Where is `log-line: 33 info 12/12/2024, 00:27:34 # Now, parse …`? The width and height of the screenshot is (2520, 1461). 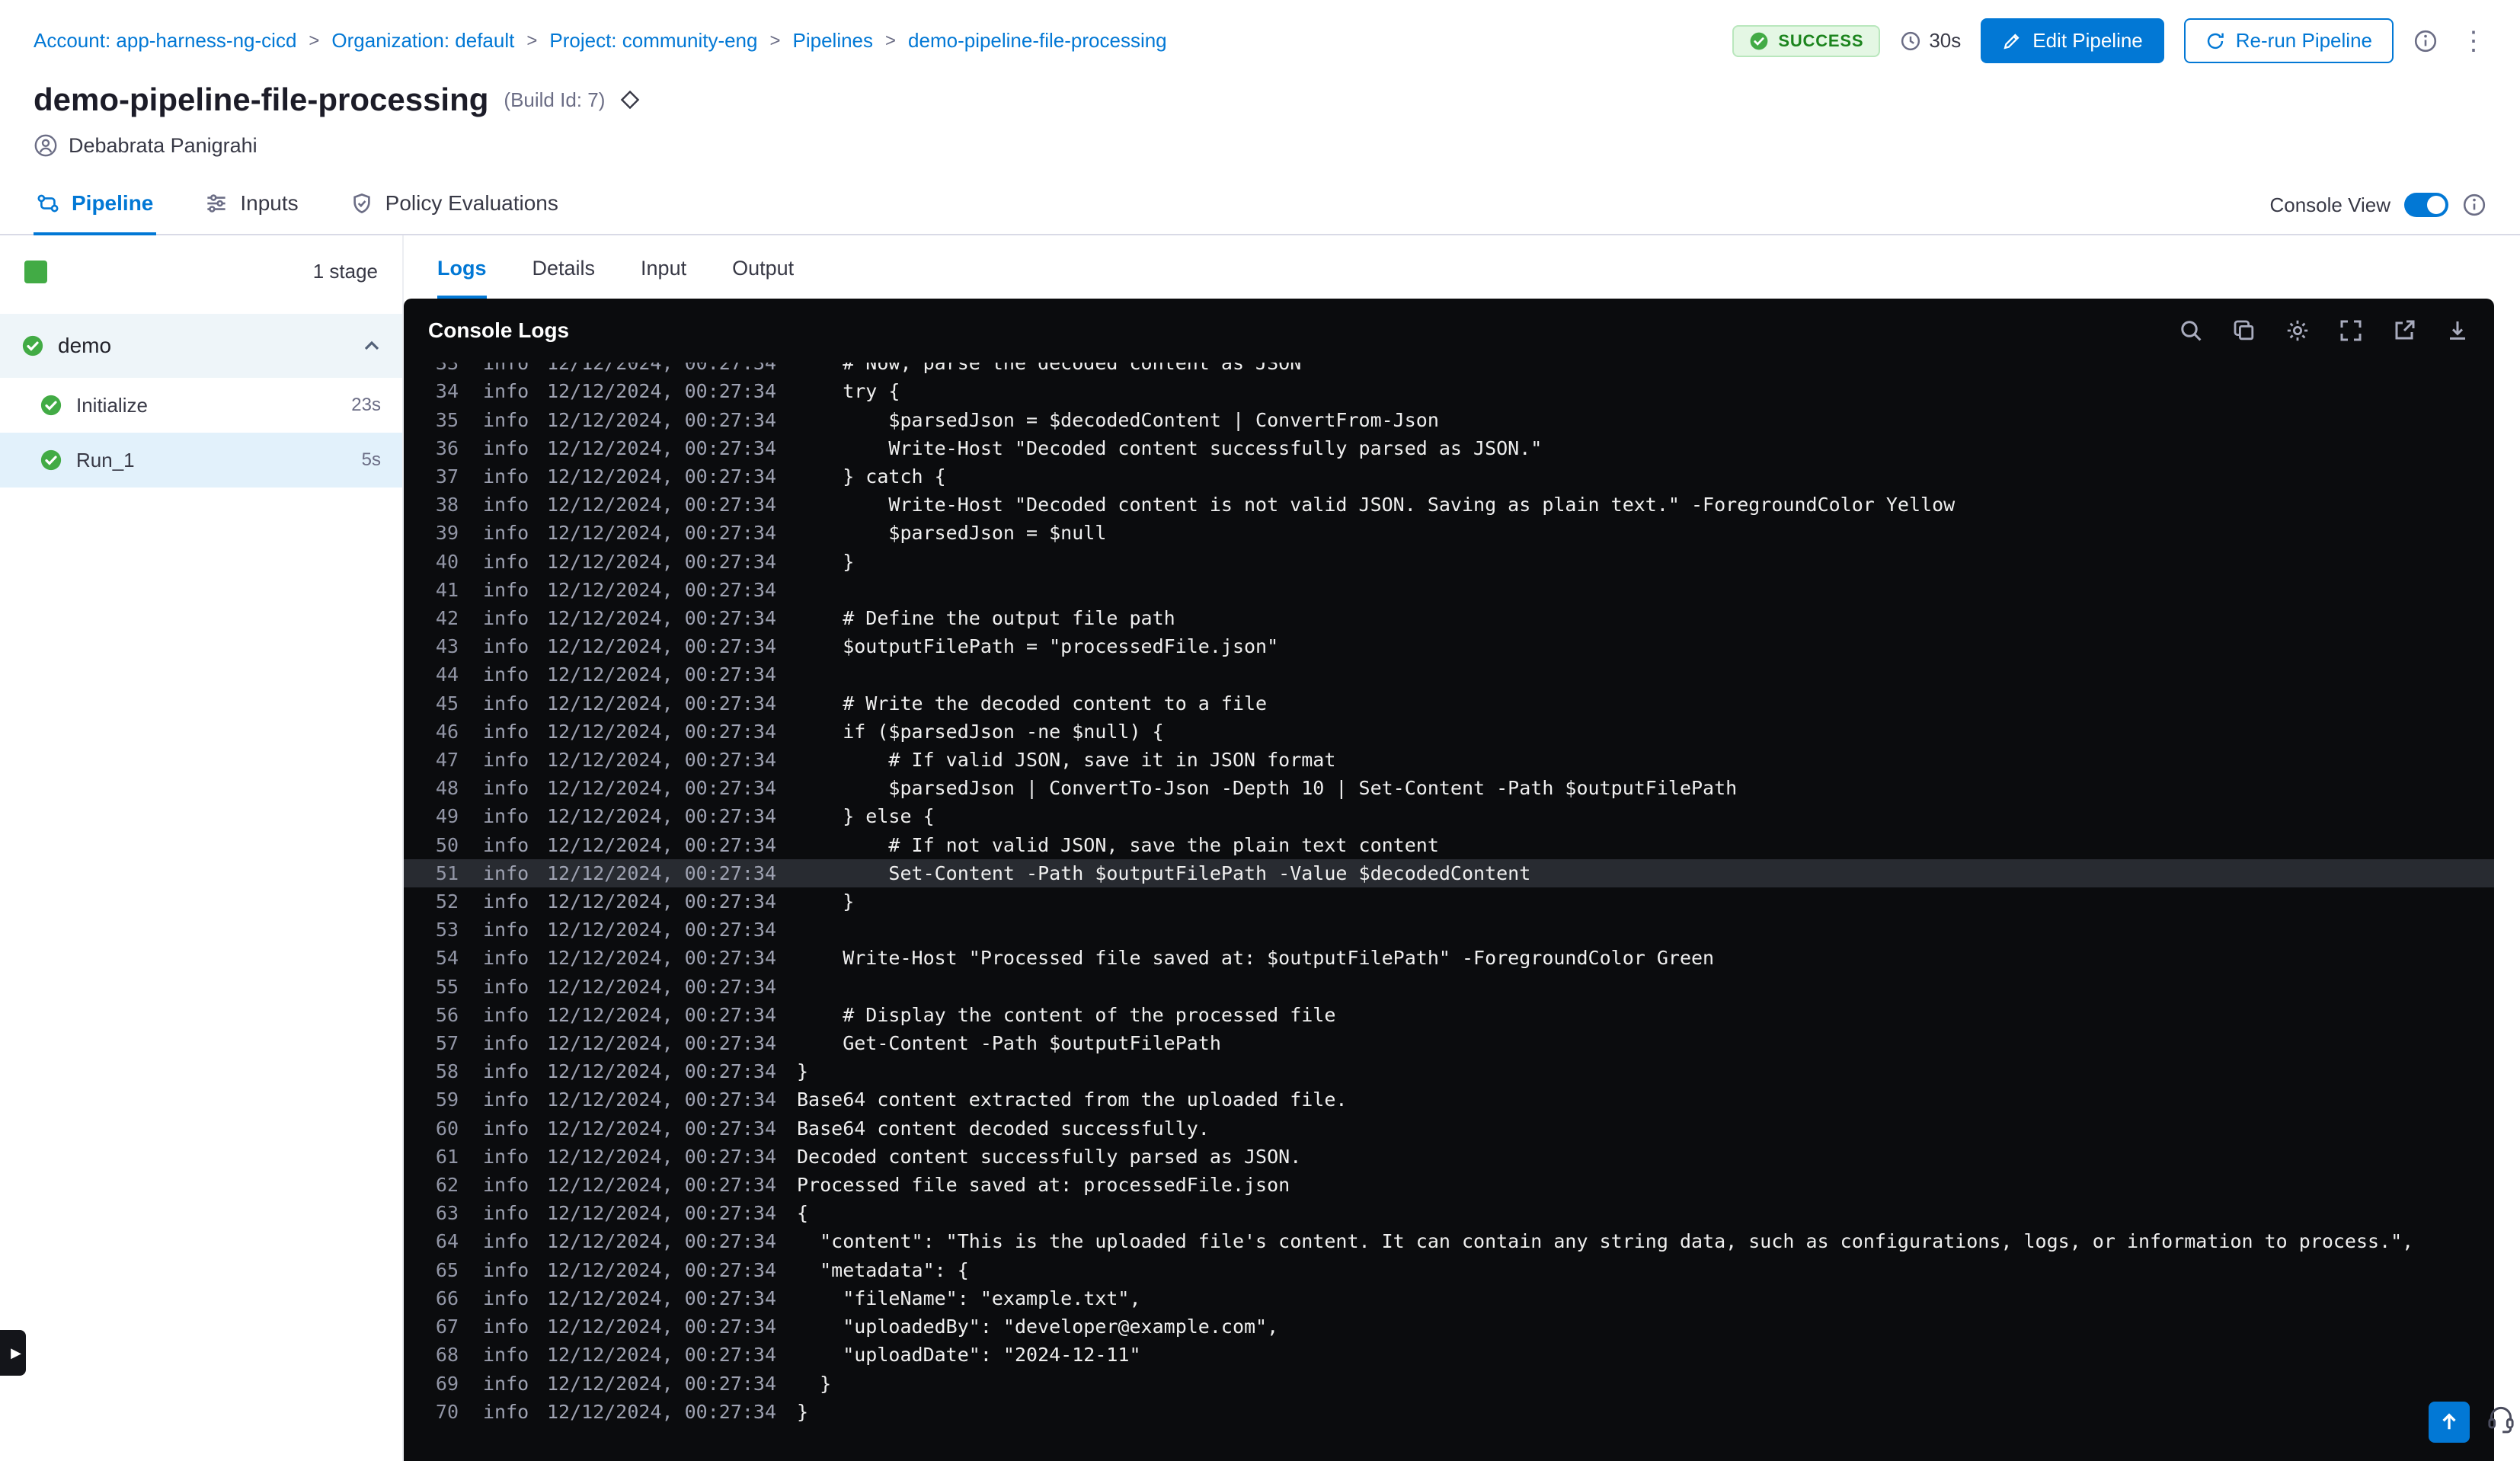
log-line: 33 info 12/12/2024, 00:27:34 # Now, parse … is located at coordinates (1449, 370).